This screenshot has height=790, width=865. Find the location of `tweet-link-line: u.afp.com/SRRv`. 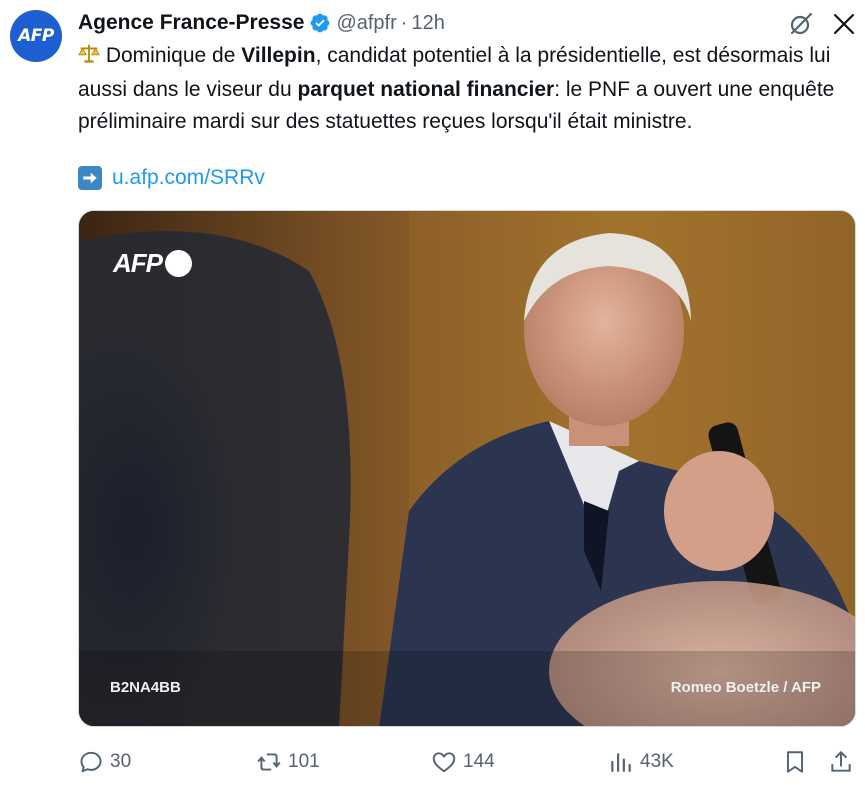

tweet-link-line: u.afp.com/SRRv is located at coordinates (171, 178).